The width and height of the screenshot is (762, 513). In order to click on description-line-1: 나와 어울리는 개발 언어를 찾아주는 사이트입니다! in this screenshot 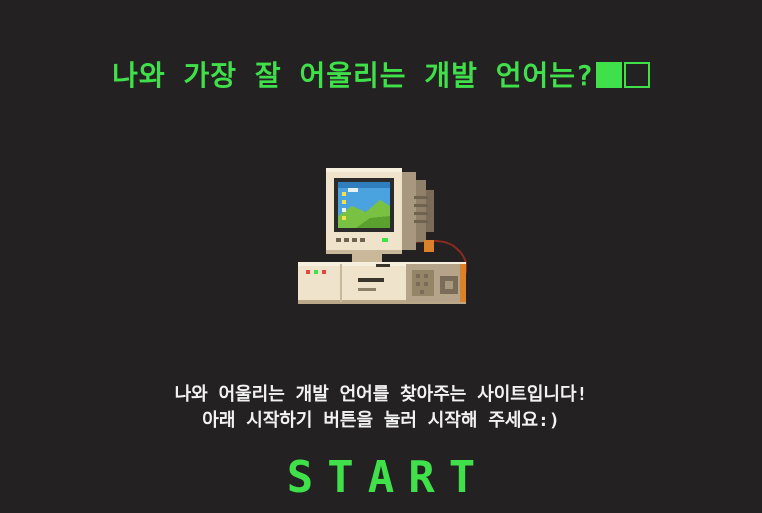, I will do `click(381, 394)`.